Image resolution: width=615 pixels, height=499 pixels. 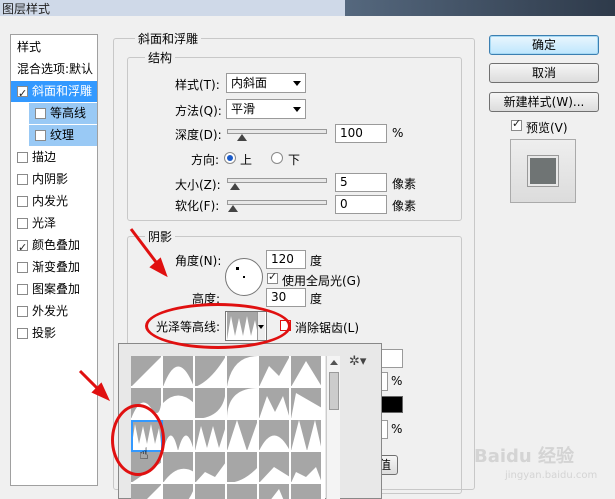 I want to click on styles-list-item: 颜色叠加, so click(x=54, y=246).